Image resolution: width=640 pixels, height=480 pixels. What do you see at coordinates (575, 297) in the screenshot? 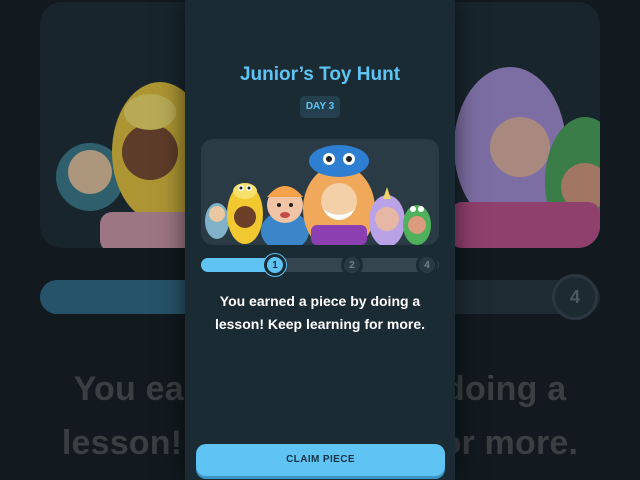
I see `background-step-marker: 4` at bounding box center [575, 297].